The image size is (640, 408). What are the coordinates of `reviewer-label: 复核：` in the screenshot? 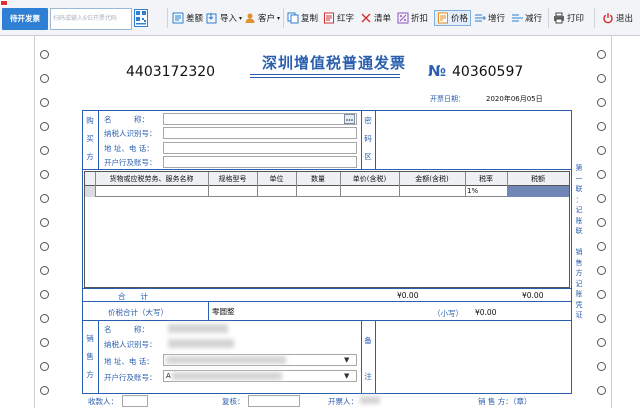 It's located at (233, 401).